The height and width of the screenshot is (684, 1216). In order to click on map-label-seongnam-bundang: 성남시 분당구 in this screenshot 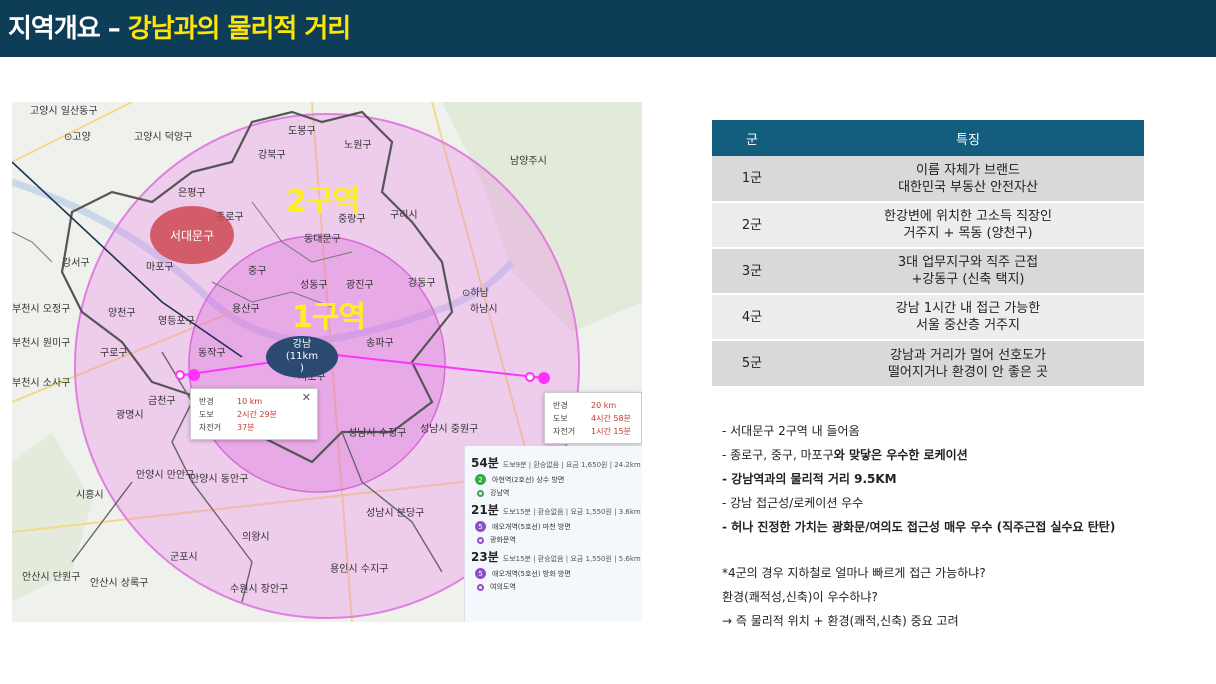, I will do `click(395, 513)`.